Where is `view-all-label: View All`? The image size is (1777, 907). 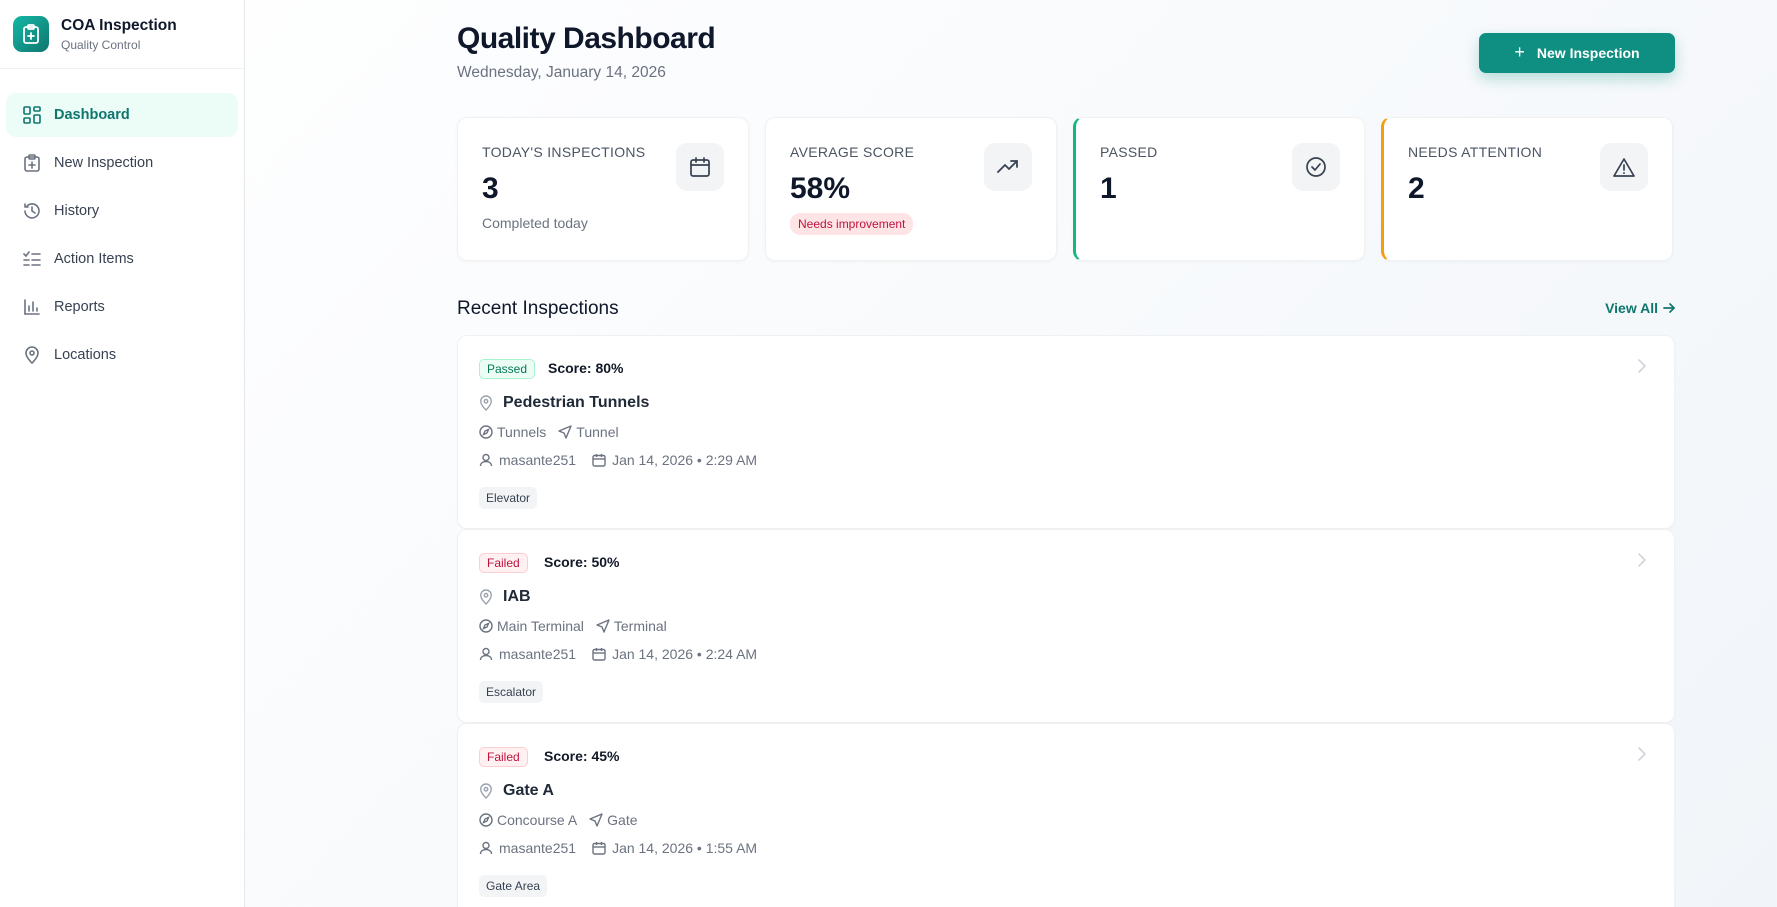 view-all-label: View All is located at coordinates (1631, 308).